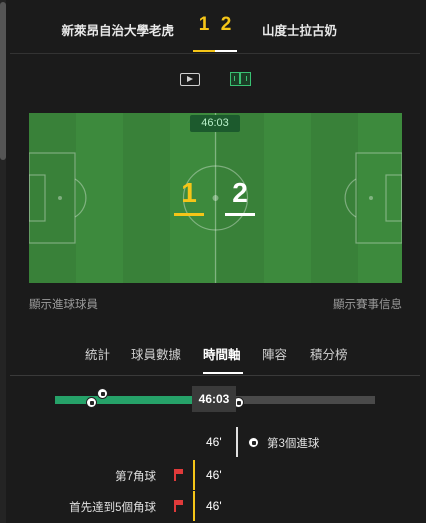 Image resolution: width=426 pixels, height=523 pixels. I want to click on timeline-event: 首先達到5個角球 46', so click(215, 506).